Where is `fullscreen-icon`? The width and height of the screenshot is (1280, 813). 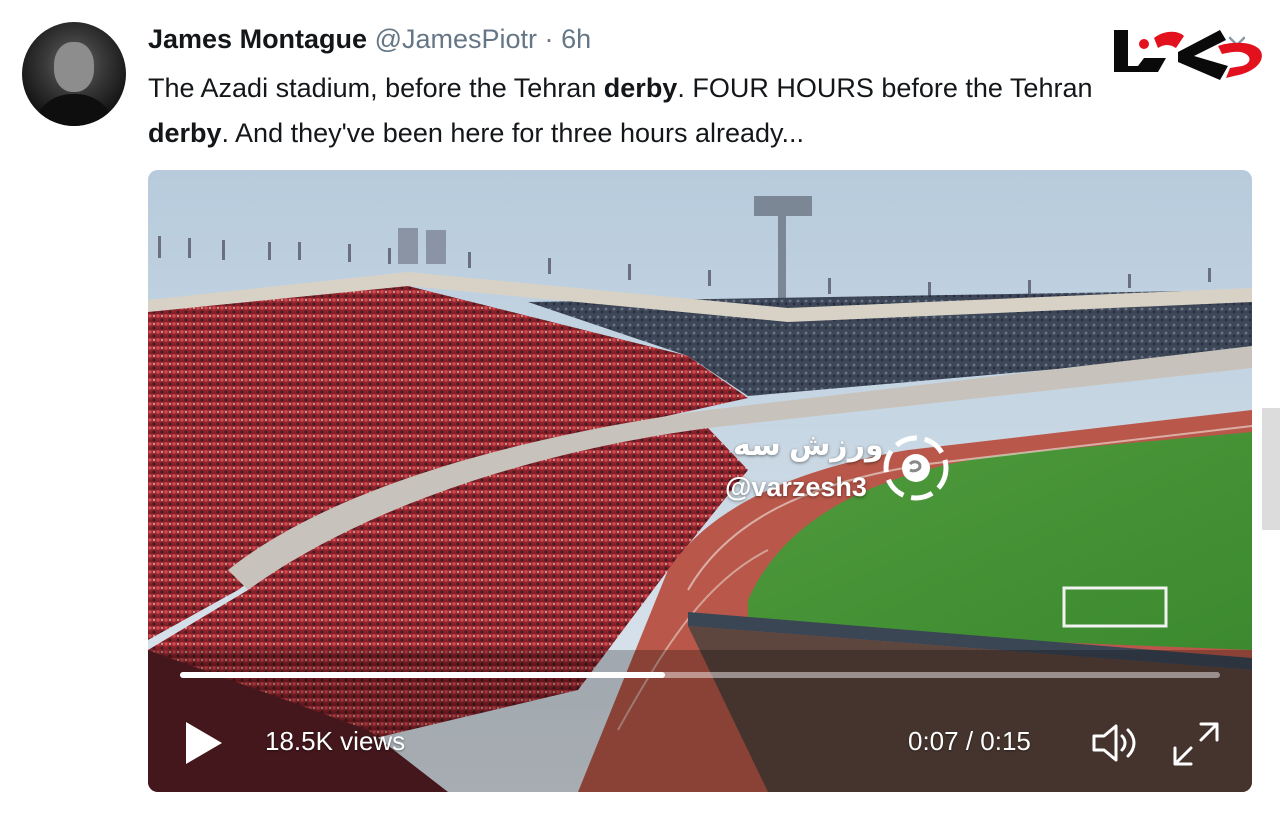
fullscreen-icon is located at coordinates (1196, 744).